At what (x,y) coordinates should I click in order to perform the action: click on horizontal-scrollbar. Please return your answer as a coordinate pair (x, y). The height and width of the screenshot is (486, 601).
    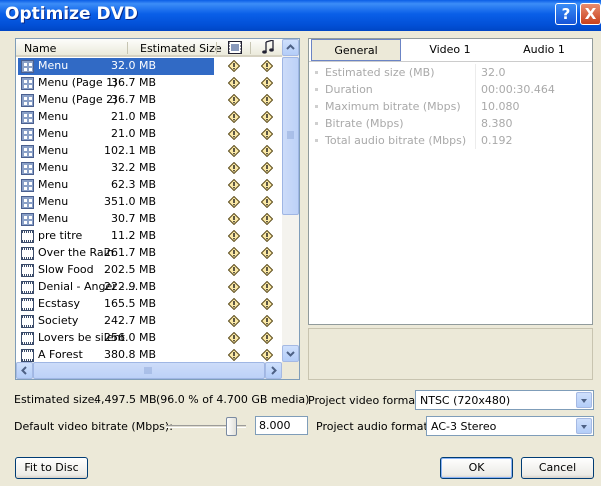
    Looking at the image, I should click on (149, 370).